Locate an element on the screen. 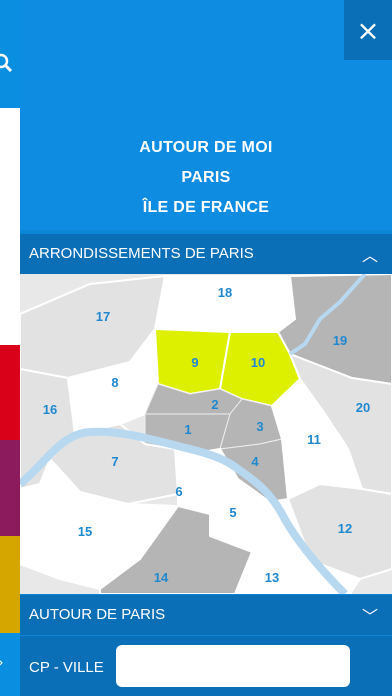 The width and height of the screenshot is (392, 696). postal-code-search: CP - VILLE is located at coordinates (206, 666).